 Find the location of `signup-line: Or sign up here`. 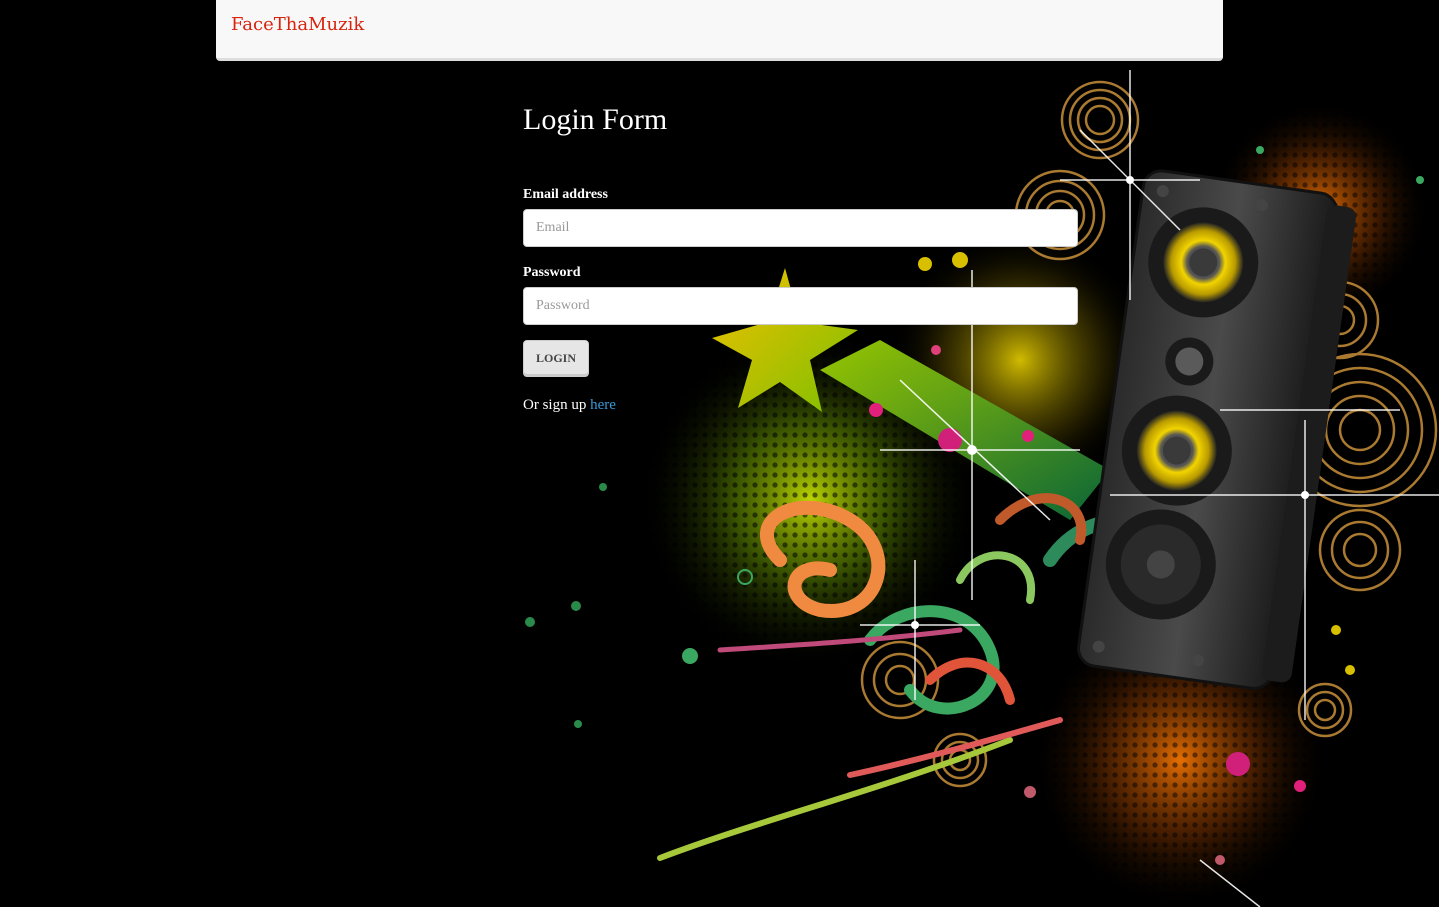

signup-line: Or sign up here is located at coordinates (800, 405).